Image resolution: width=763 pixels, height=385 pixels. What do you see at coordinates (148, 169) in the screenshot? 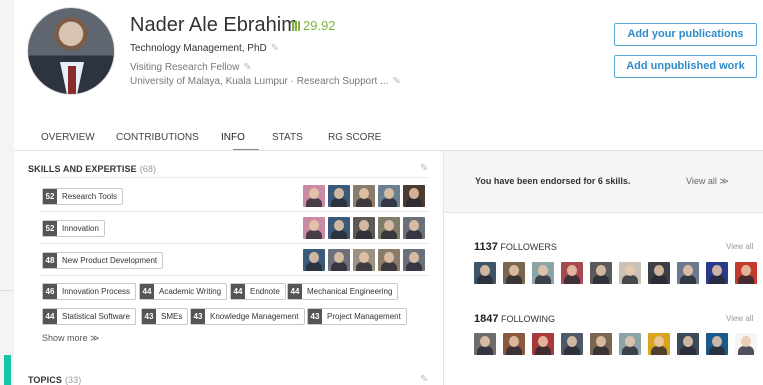
I see `skills-count: (68)` at bounding box center [148, 169].